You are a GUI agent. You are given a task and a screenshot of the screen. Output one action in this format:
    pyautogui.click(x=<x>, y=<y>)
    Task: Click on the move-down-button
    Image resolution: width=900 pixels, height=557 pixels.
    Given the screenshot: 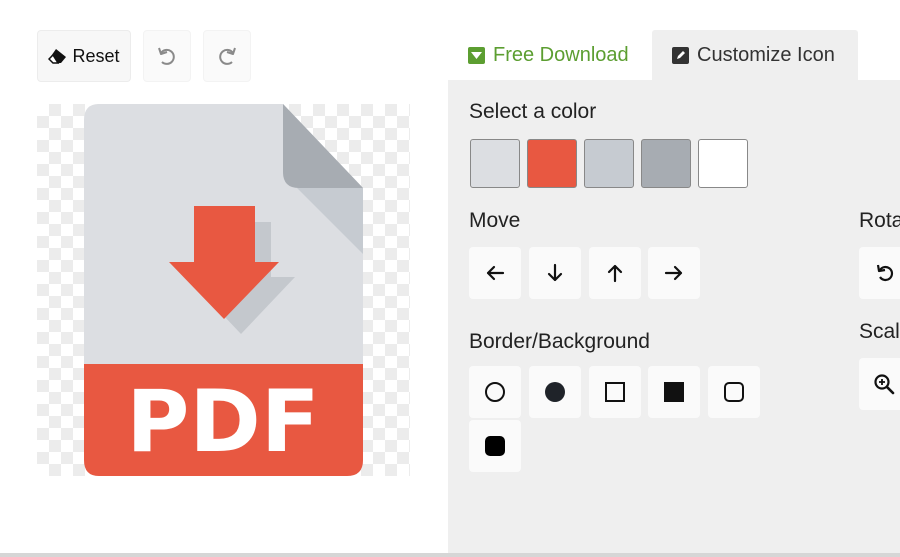 What is the action you would take?
    pyautogui.click(x=555, y=273)
    